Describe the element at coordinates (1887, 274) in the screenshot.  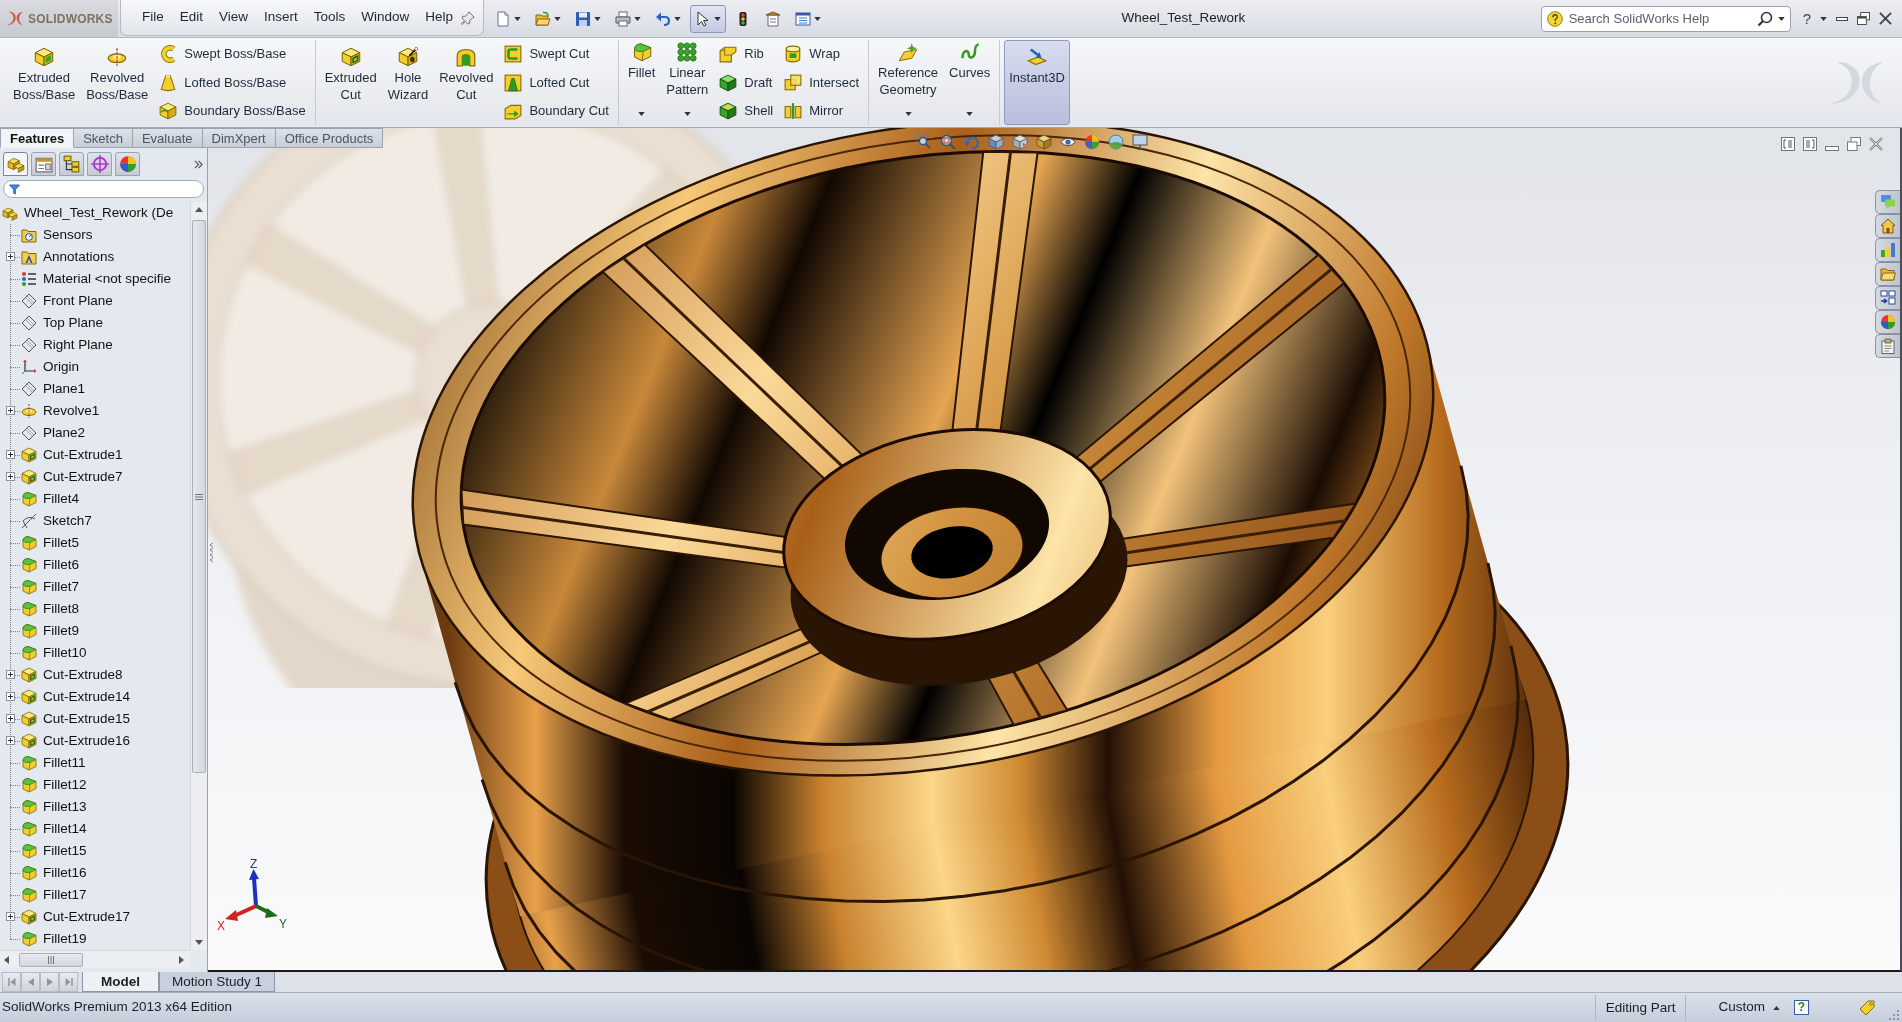
I see `file-explorer-tab` at that location.